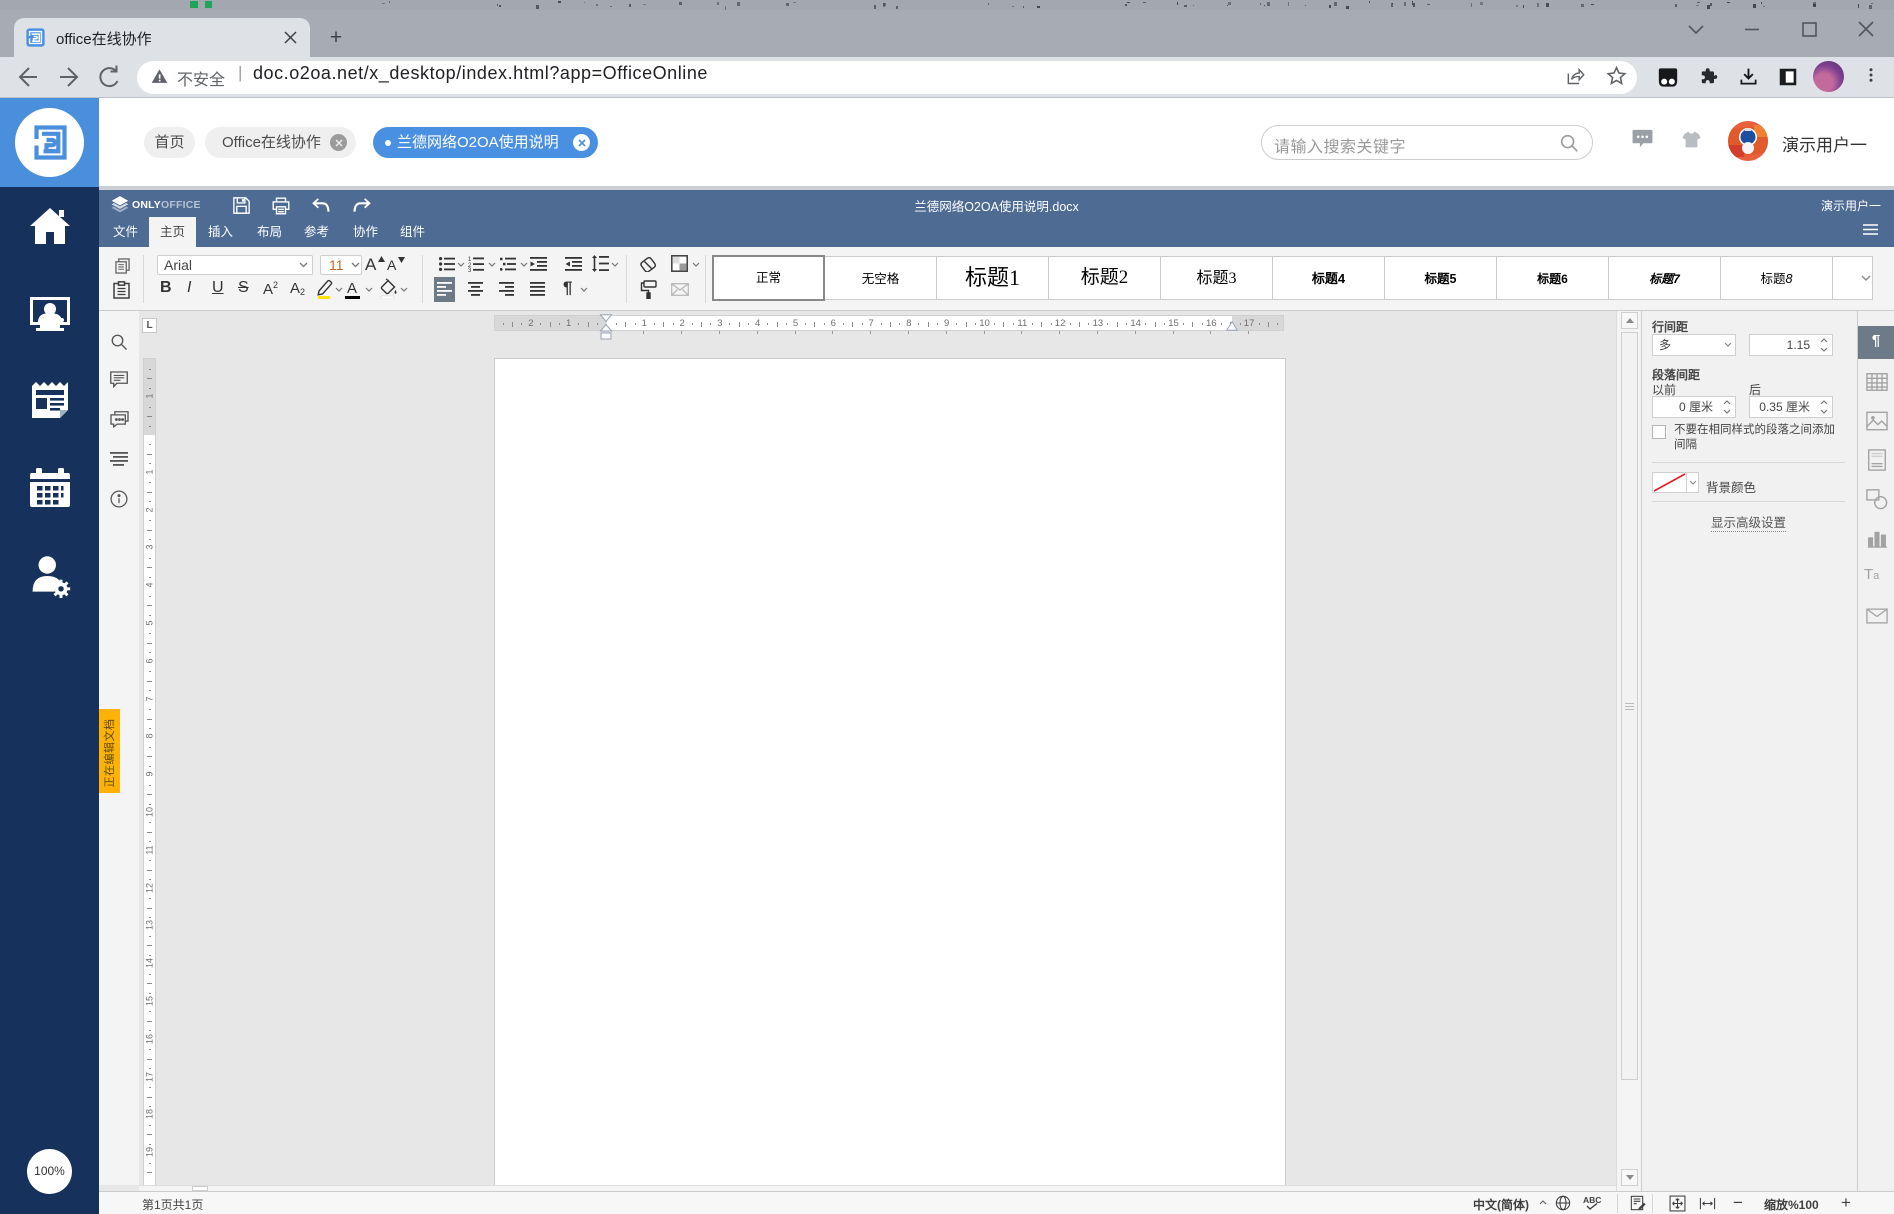  I want to click on svg-text: 3, so click(470, 270).